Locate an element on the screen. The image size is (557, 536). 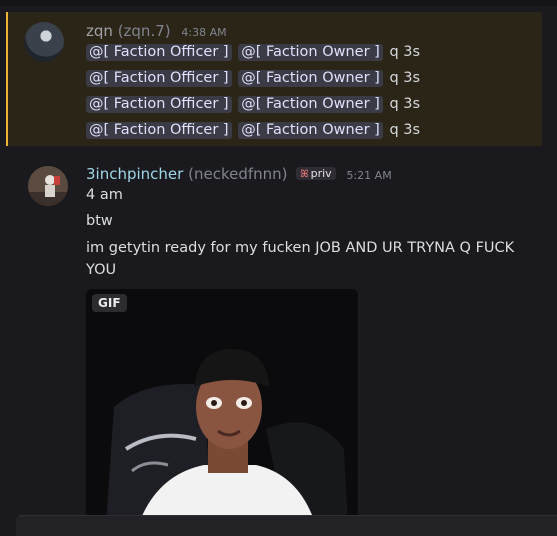
gif-badge: GIF is located at coordinates (109, 303).